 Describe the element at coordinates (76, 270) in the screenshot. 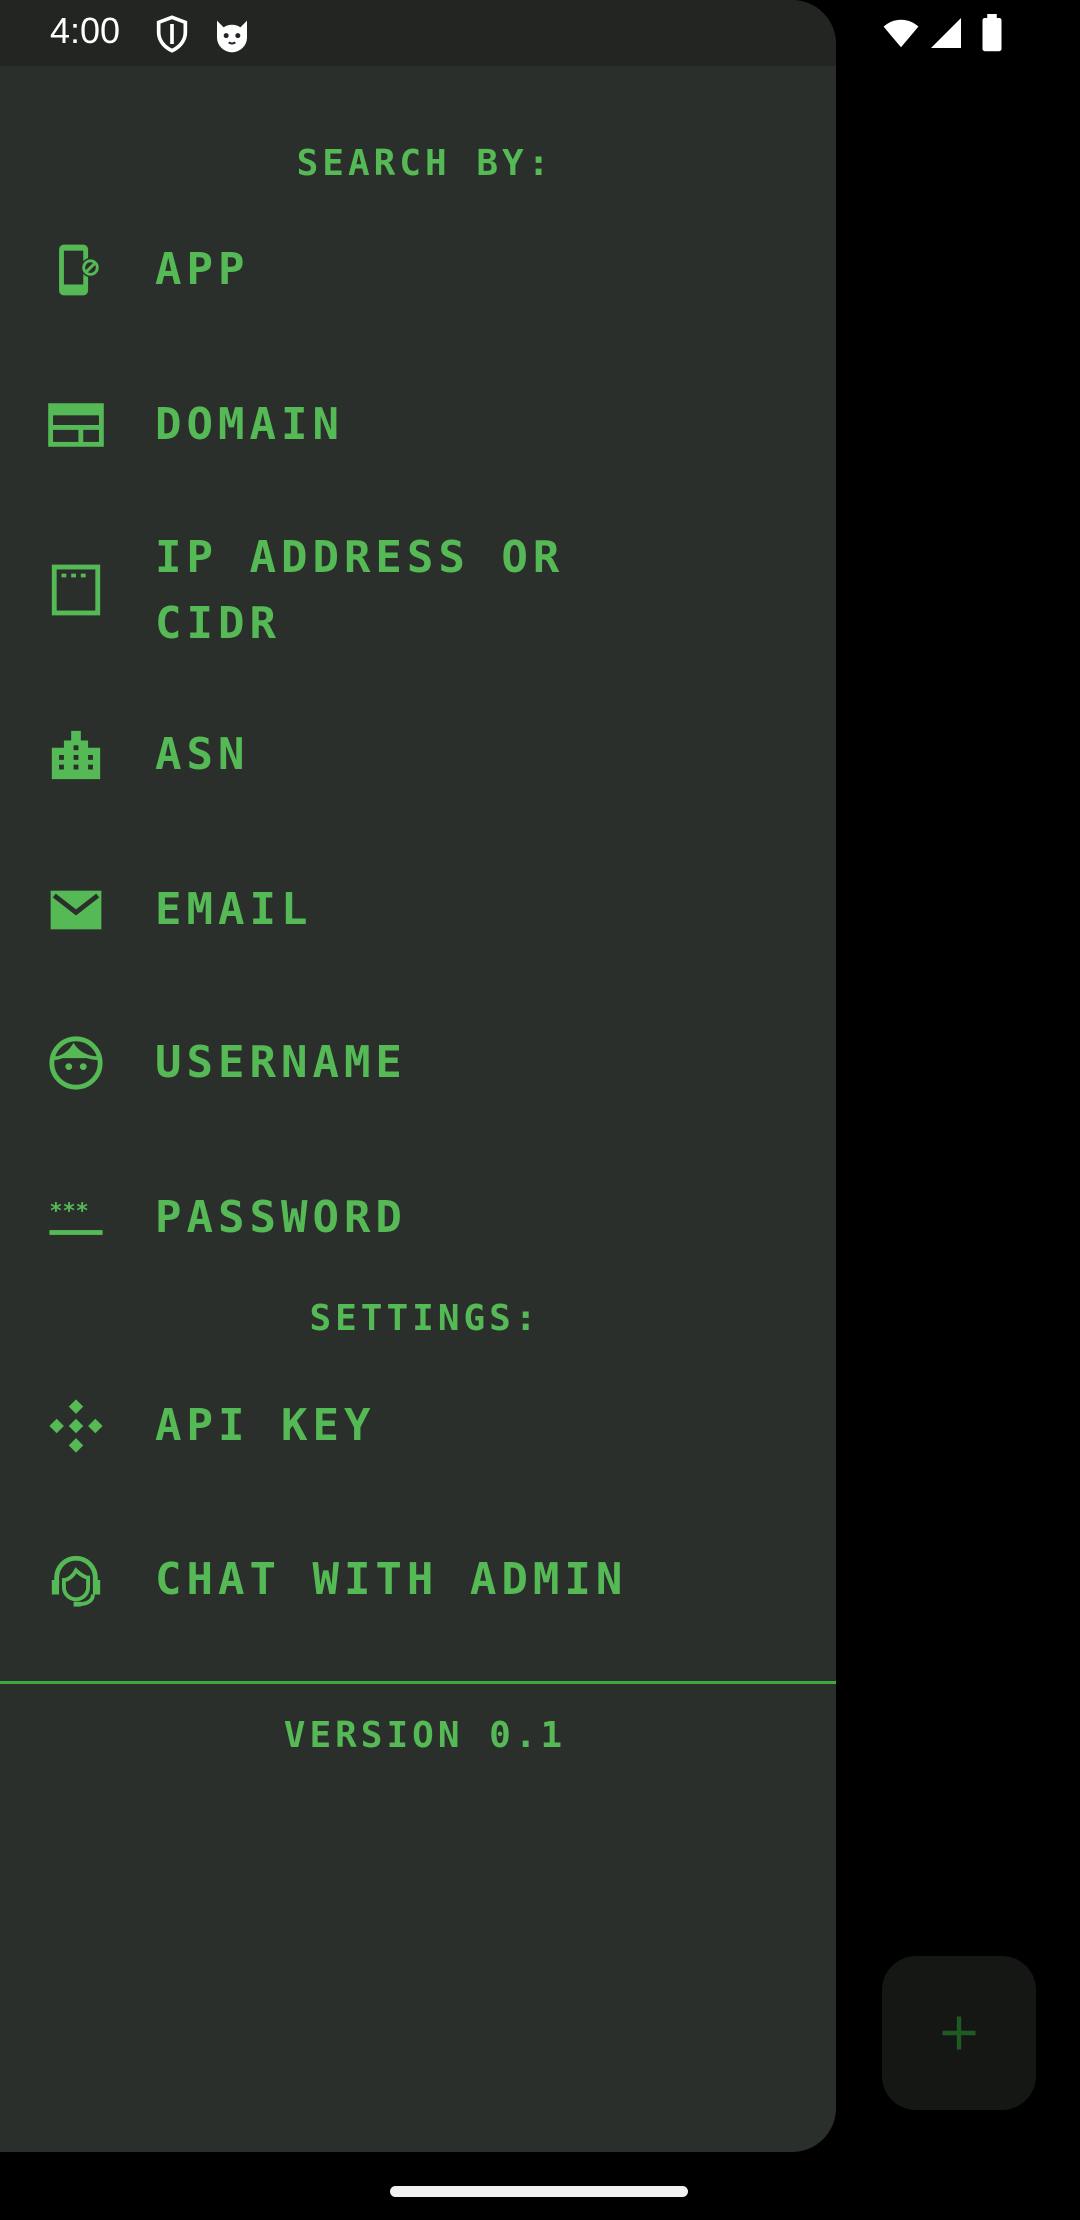

I see `app-phone-icon` at that location.